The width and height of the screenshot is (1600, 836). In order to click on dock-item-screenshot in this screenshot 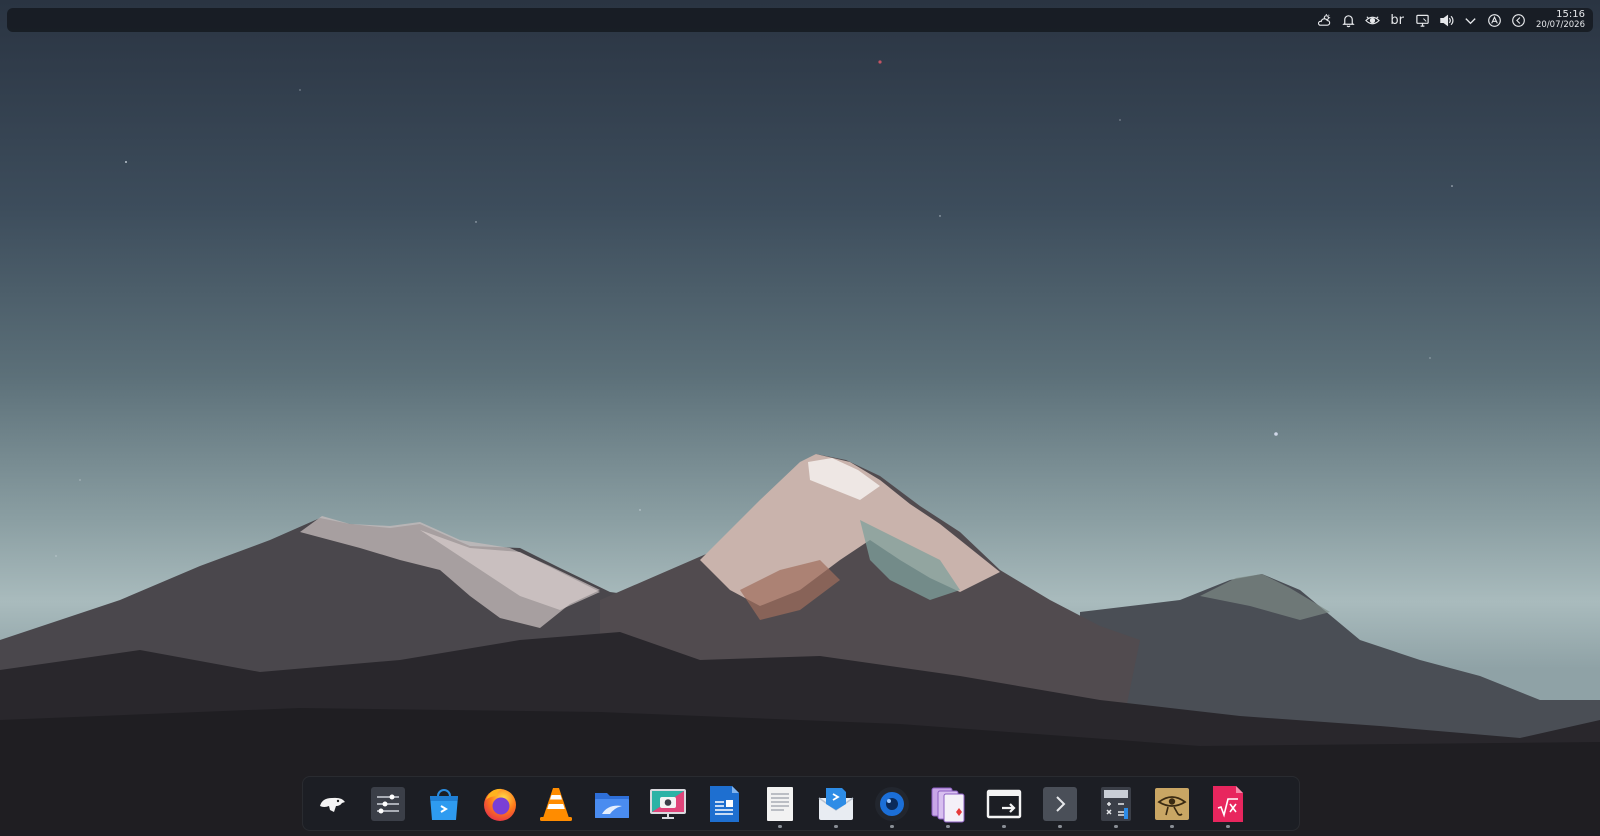, I will do `click(668, 804)`.